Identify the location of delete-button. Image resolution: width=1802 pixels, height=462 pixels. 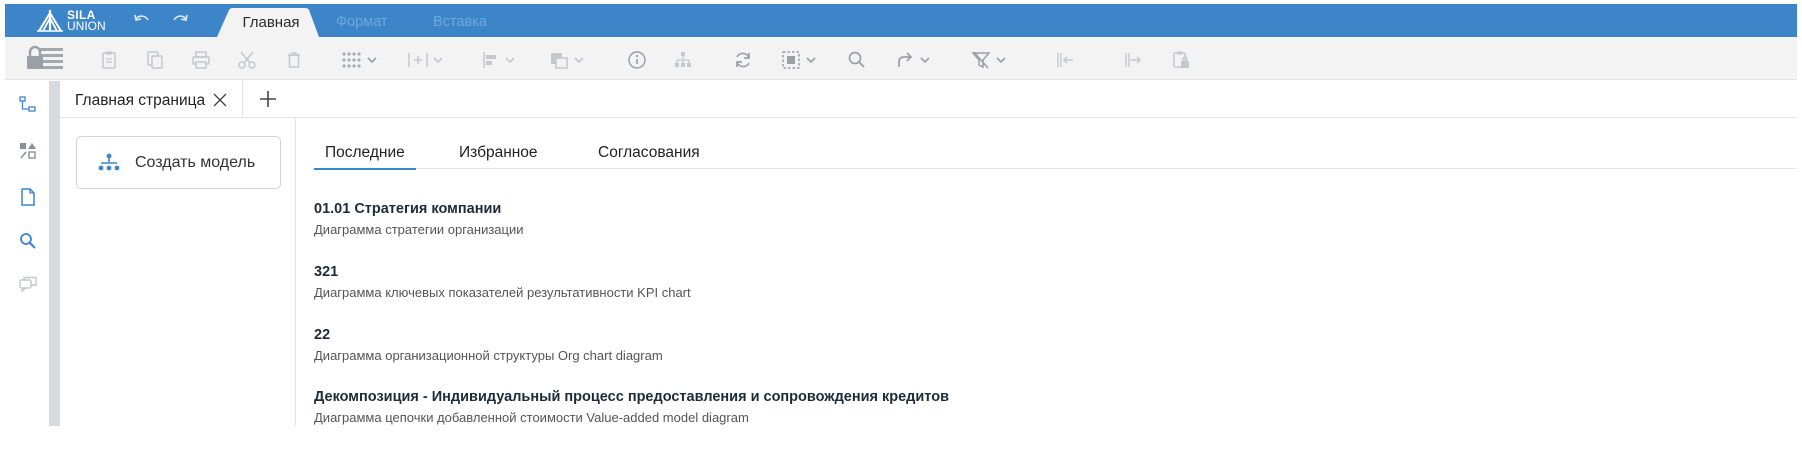
(294, 60).